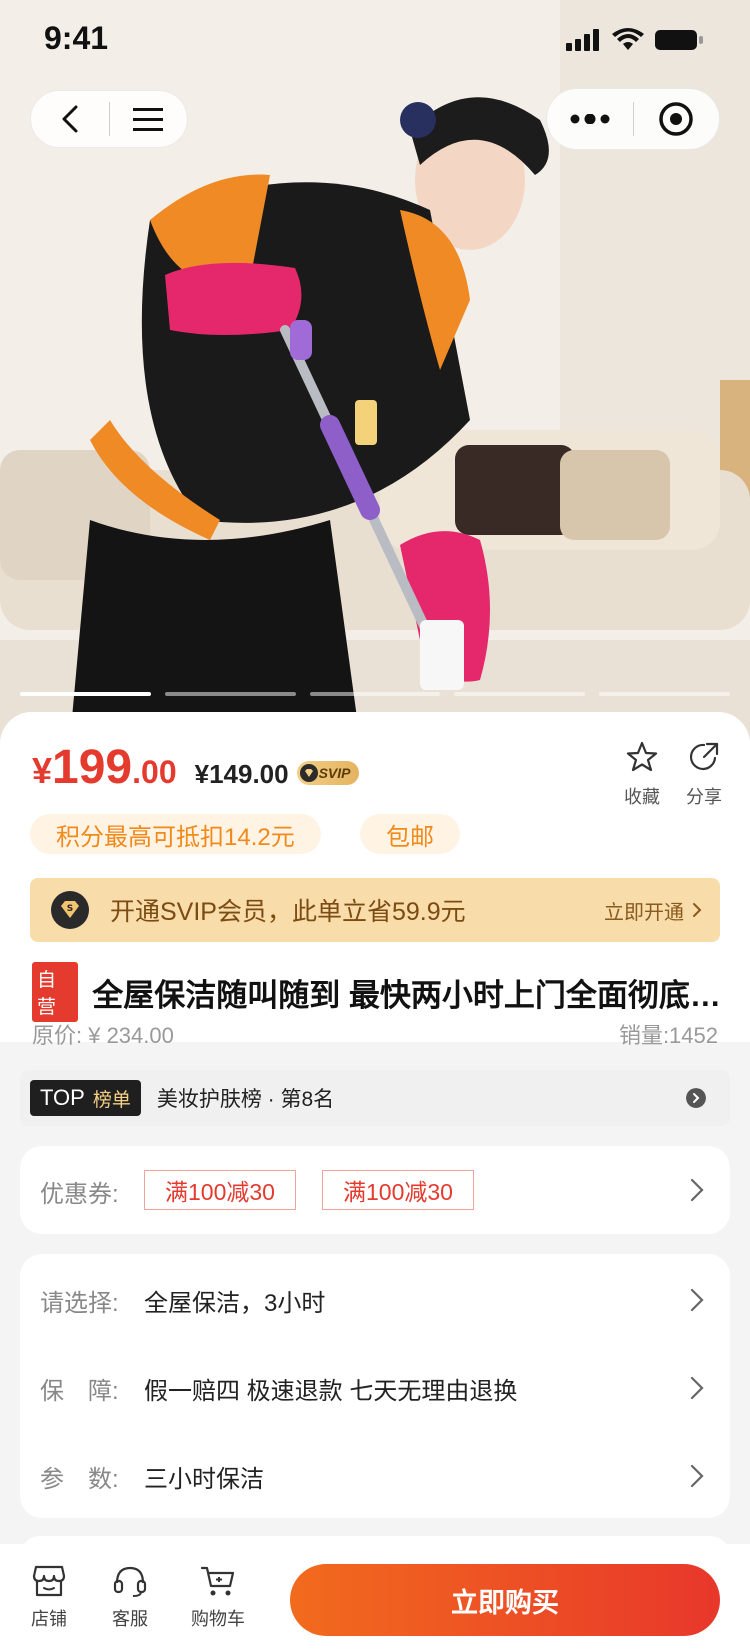 This screenshot has width=750, height=1650. What do you see at coordinates (375, 1098) in the screenshot?
I see `rank-bar: TOP 榜单 美妆护肤榜 · 第8名` at bounding box center [375, 1098].